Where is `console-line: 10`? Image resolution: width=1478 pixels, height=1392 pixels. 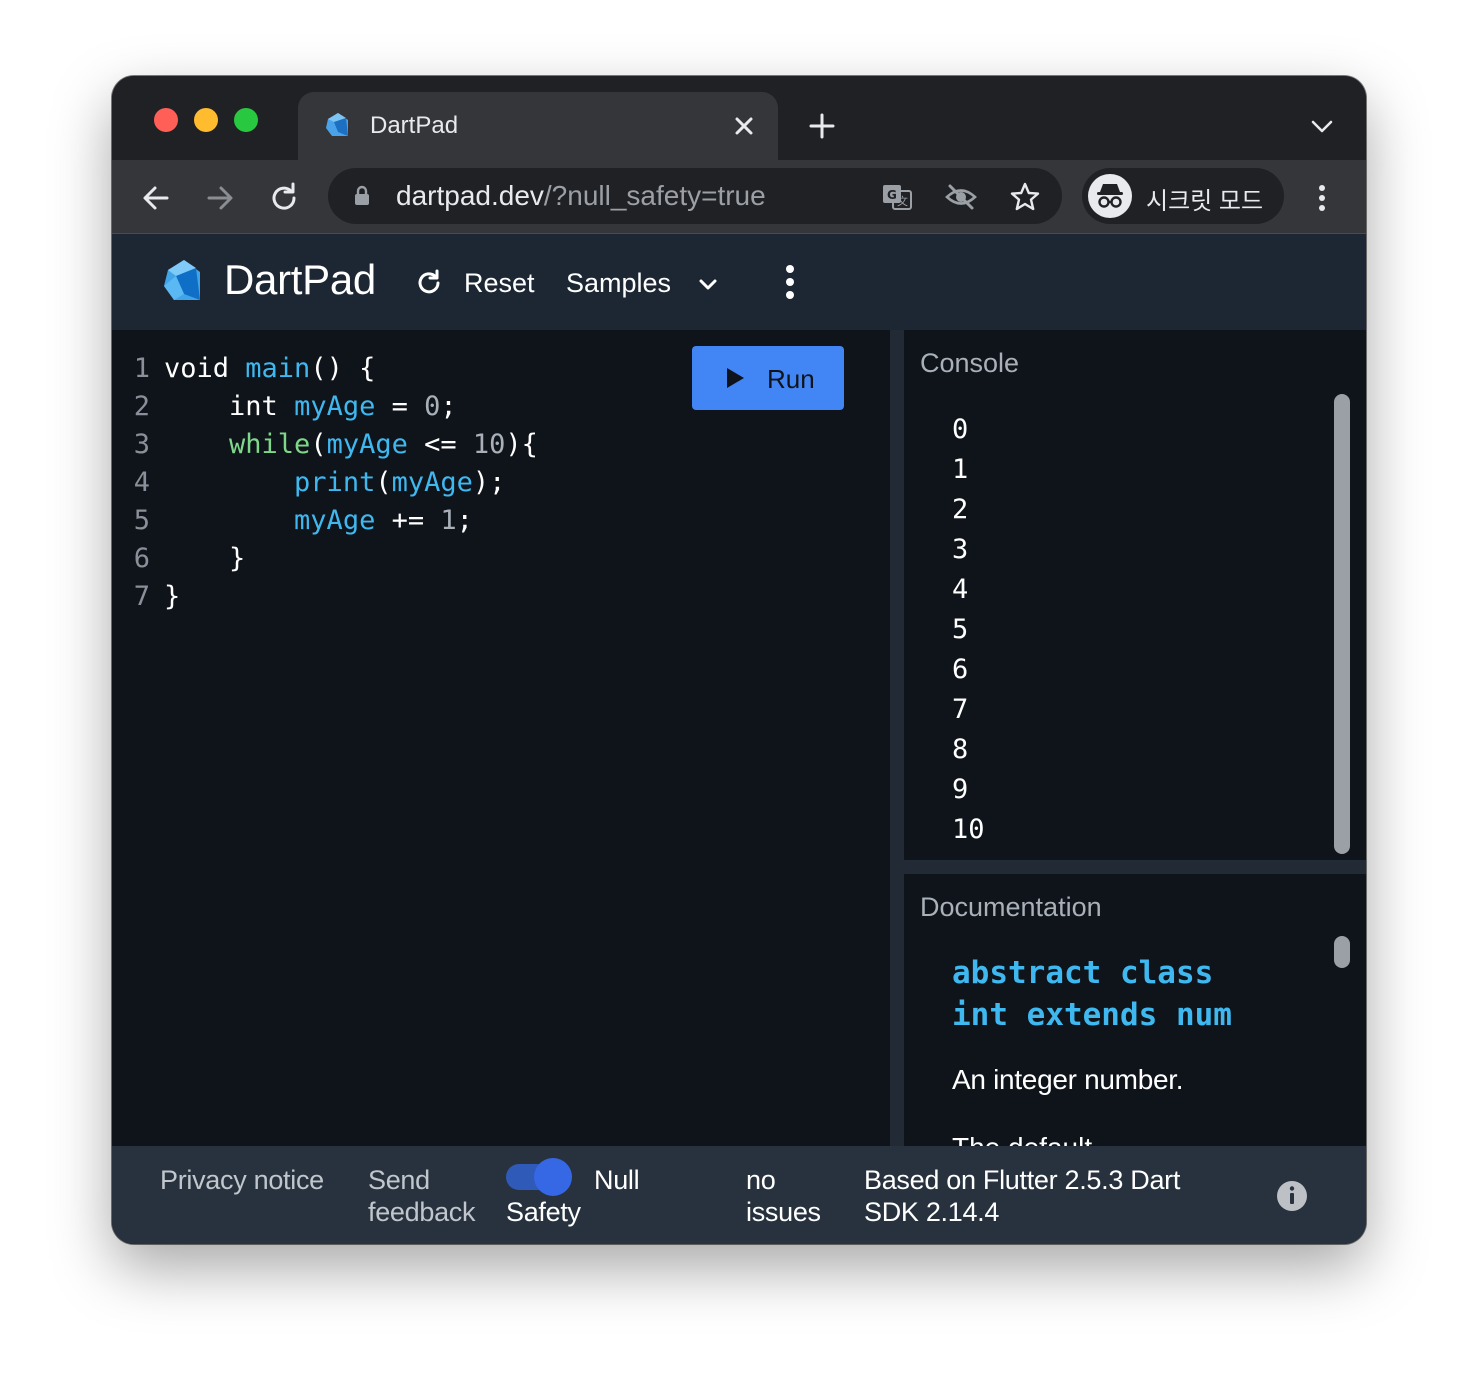
console-line: 10 is located at coordinates (968, 829).